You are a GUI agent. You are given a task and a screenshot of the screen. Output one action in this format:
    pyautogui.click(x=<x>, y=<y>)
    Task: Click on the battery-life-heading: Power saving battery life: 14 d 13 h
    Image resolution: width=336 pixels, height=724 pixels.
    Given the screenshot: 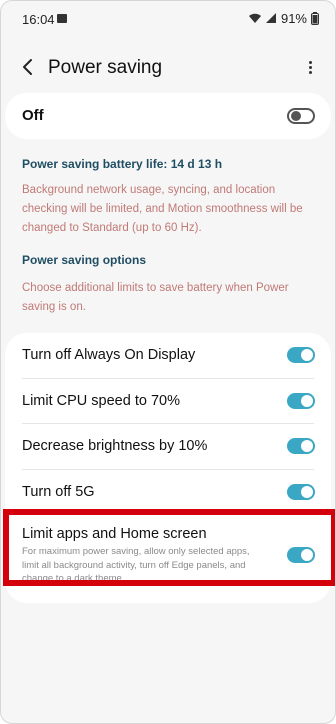 What is the action you would take?
    pyautogui.click(x=122, y=164)
    